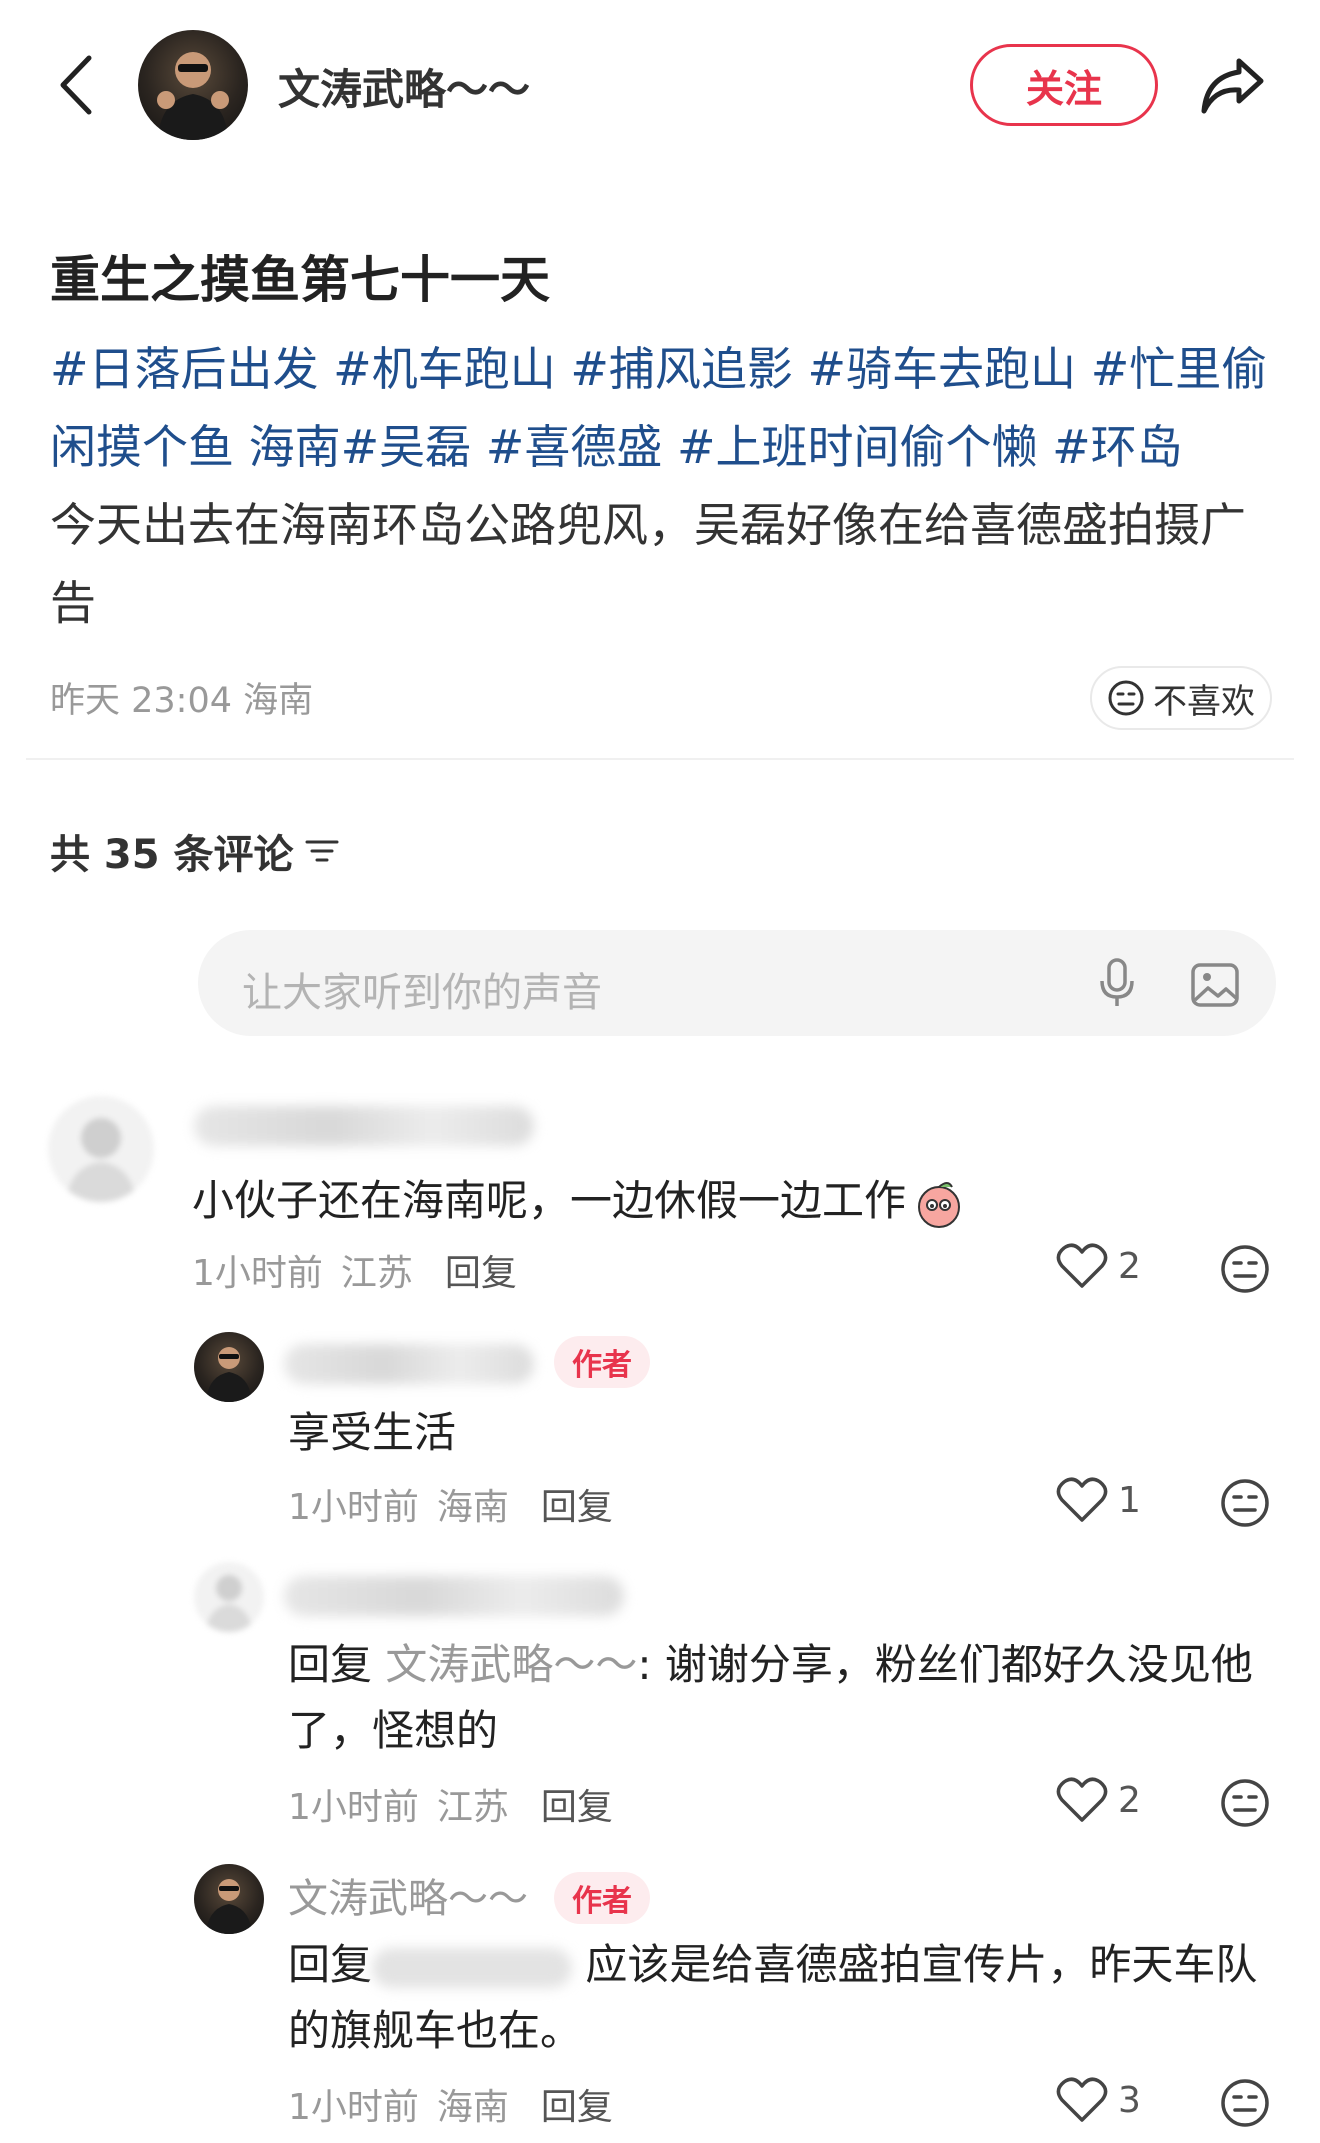 The height and width of the screenshot is (2143, 1320). I want to click on post-text: 今天出去在海南环岛公路兜风，吴磊好像在给喜德盛拍摄广告, so click(648, 564).